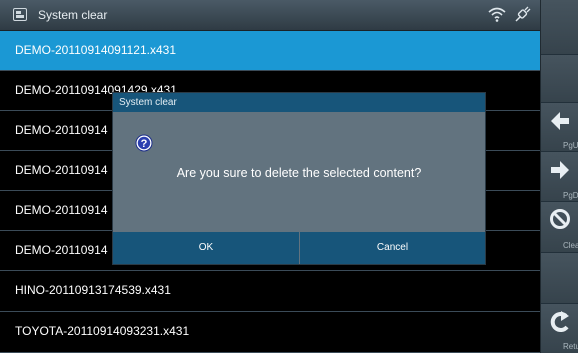 The image size is (578, 353). I want to click on return-button: Retur, so click(559, 328).